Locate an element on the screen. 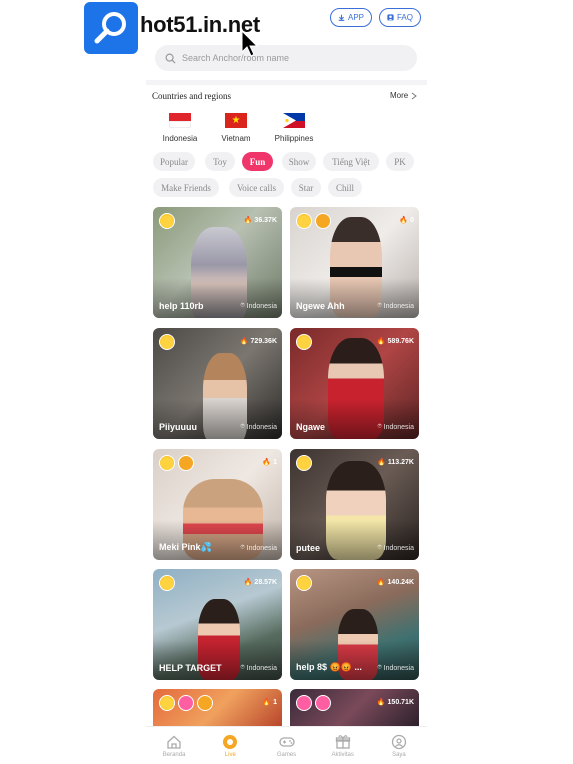  views-text: 0 is located at coordinates (412, 220).